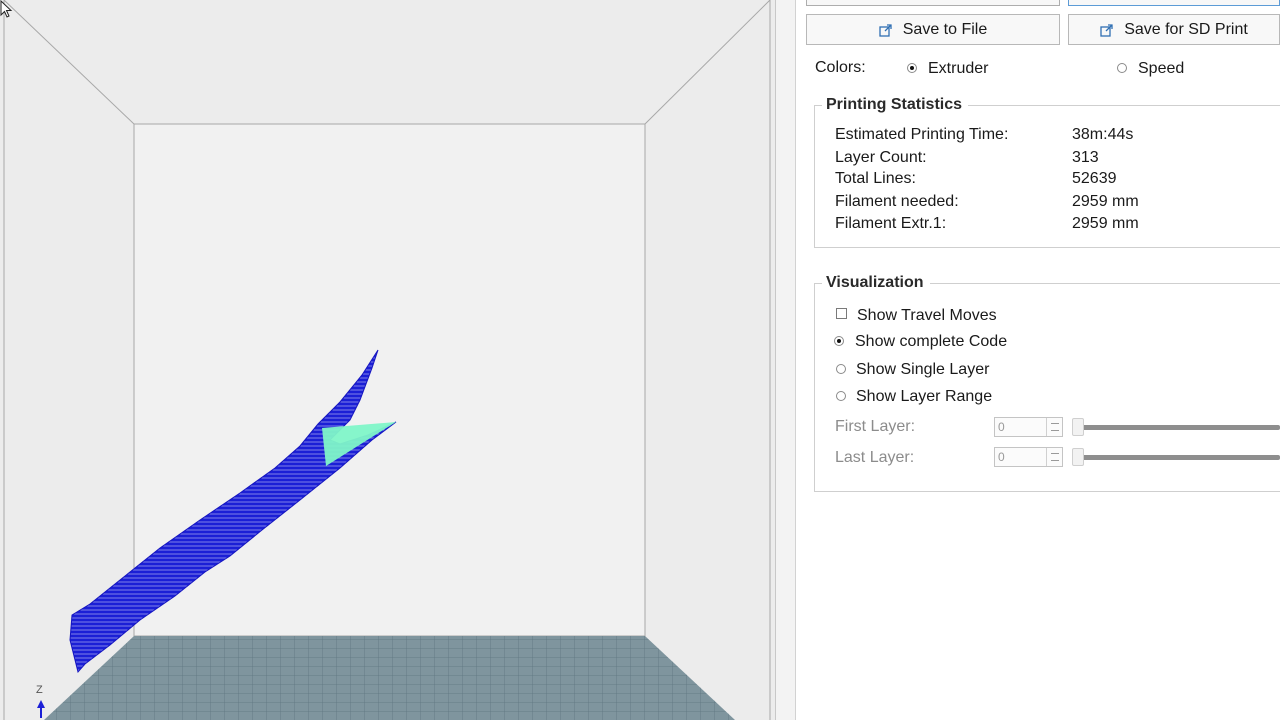 Image resolution: width=1280 pixels, height=720 pixels. I want to click on frame-edge-tl, so click(69, 62).